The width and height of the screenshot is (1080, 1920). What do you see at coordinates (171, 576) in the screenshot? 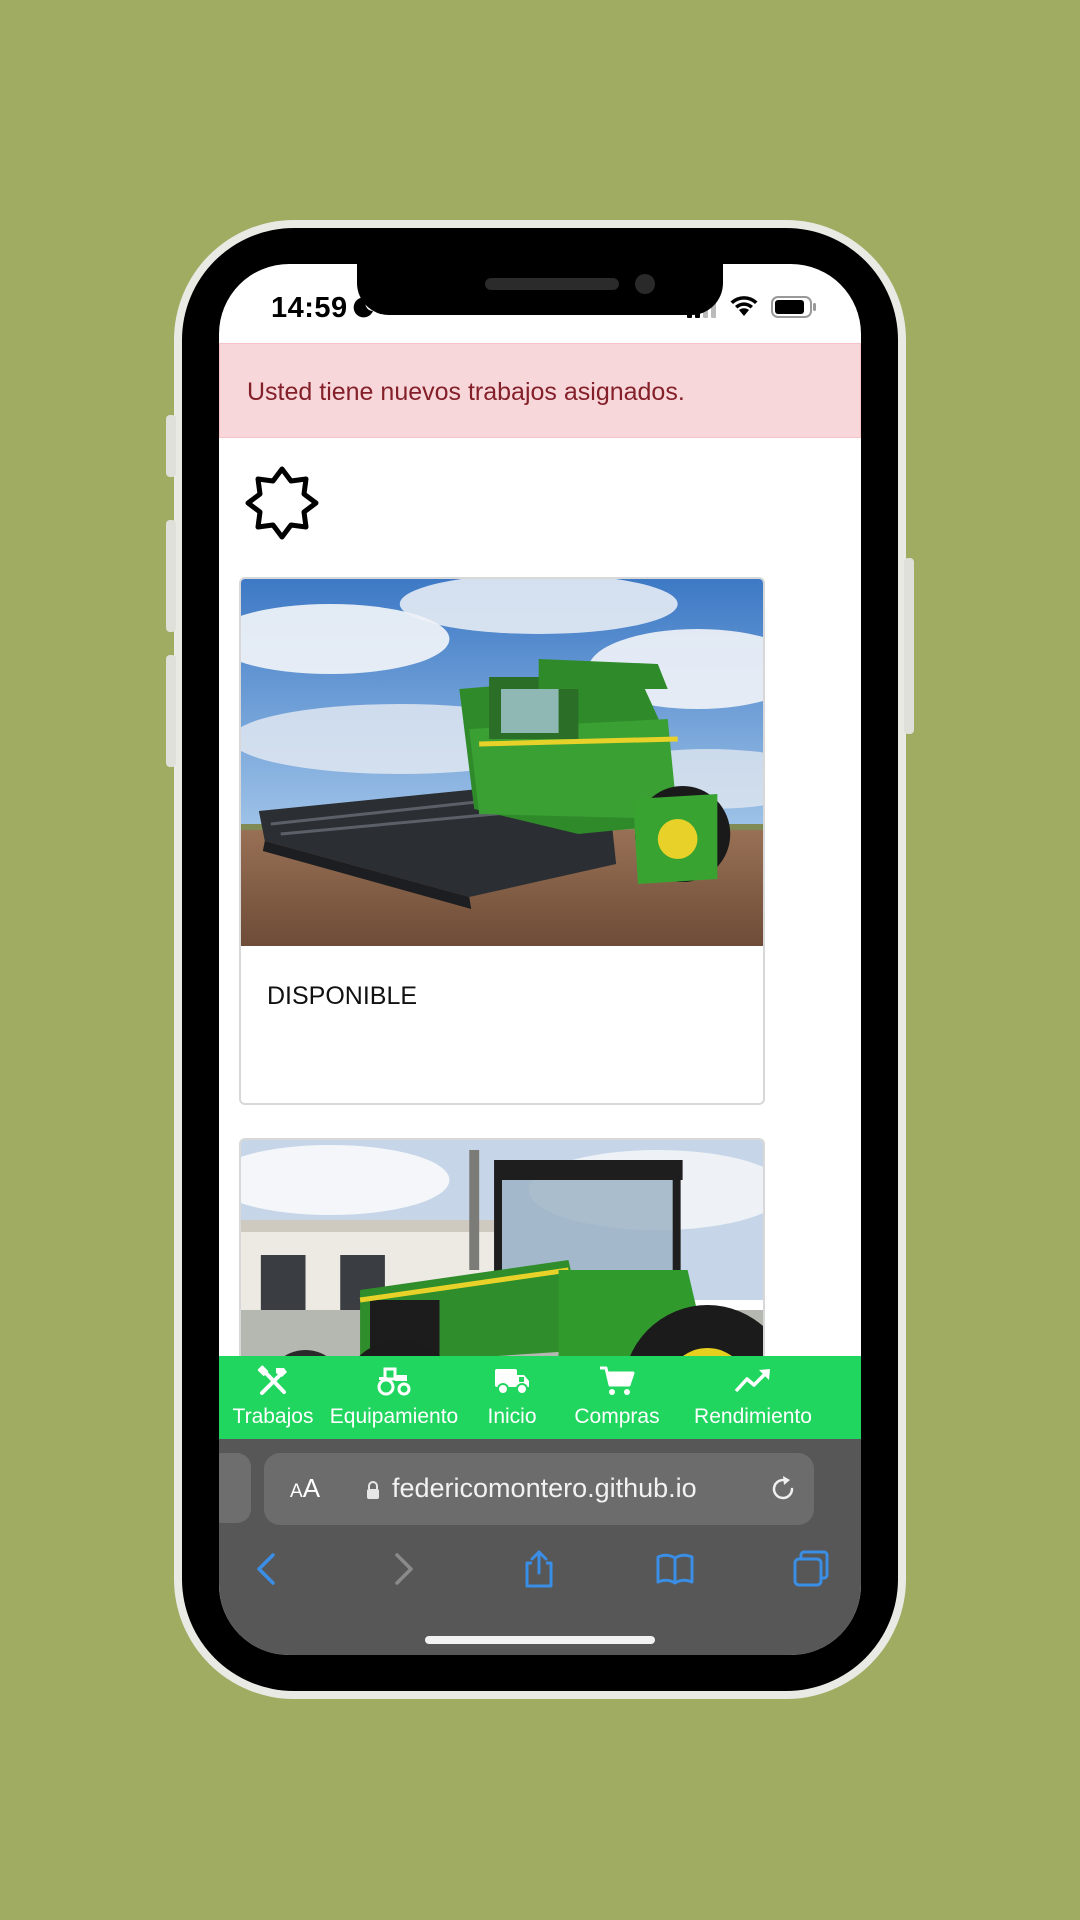
I see `volume-up-button` at bounding box center [171, 576].